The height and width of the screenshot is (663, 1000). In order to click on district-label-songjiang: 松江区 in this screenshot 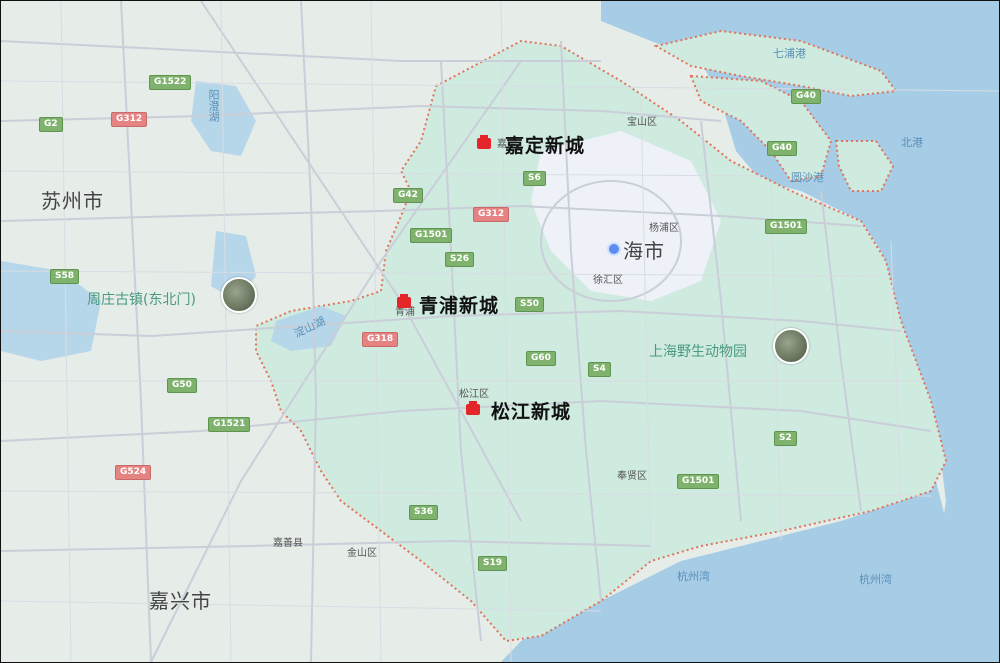, I will do `click(474, 394)`.